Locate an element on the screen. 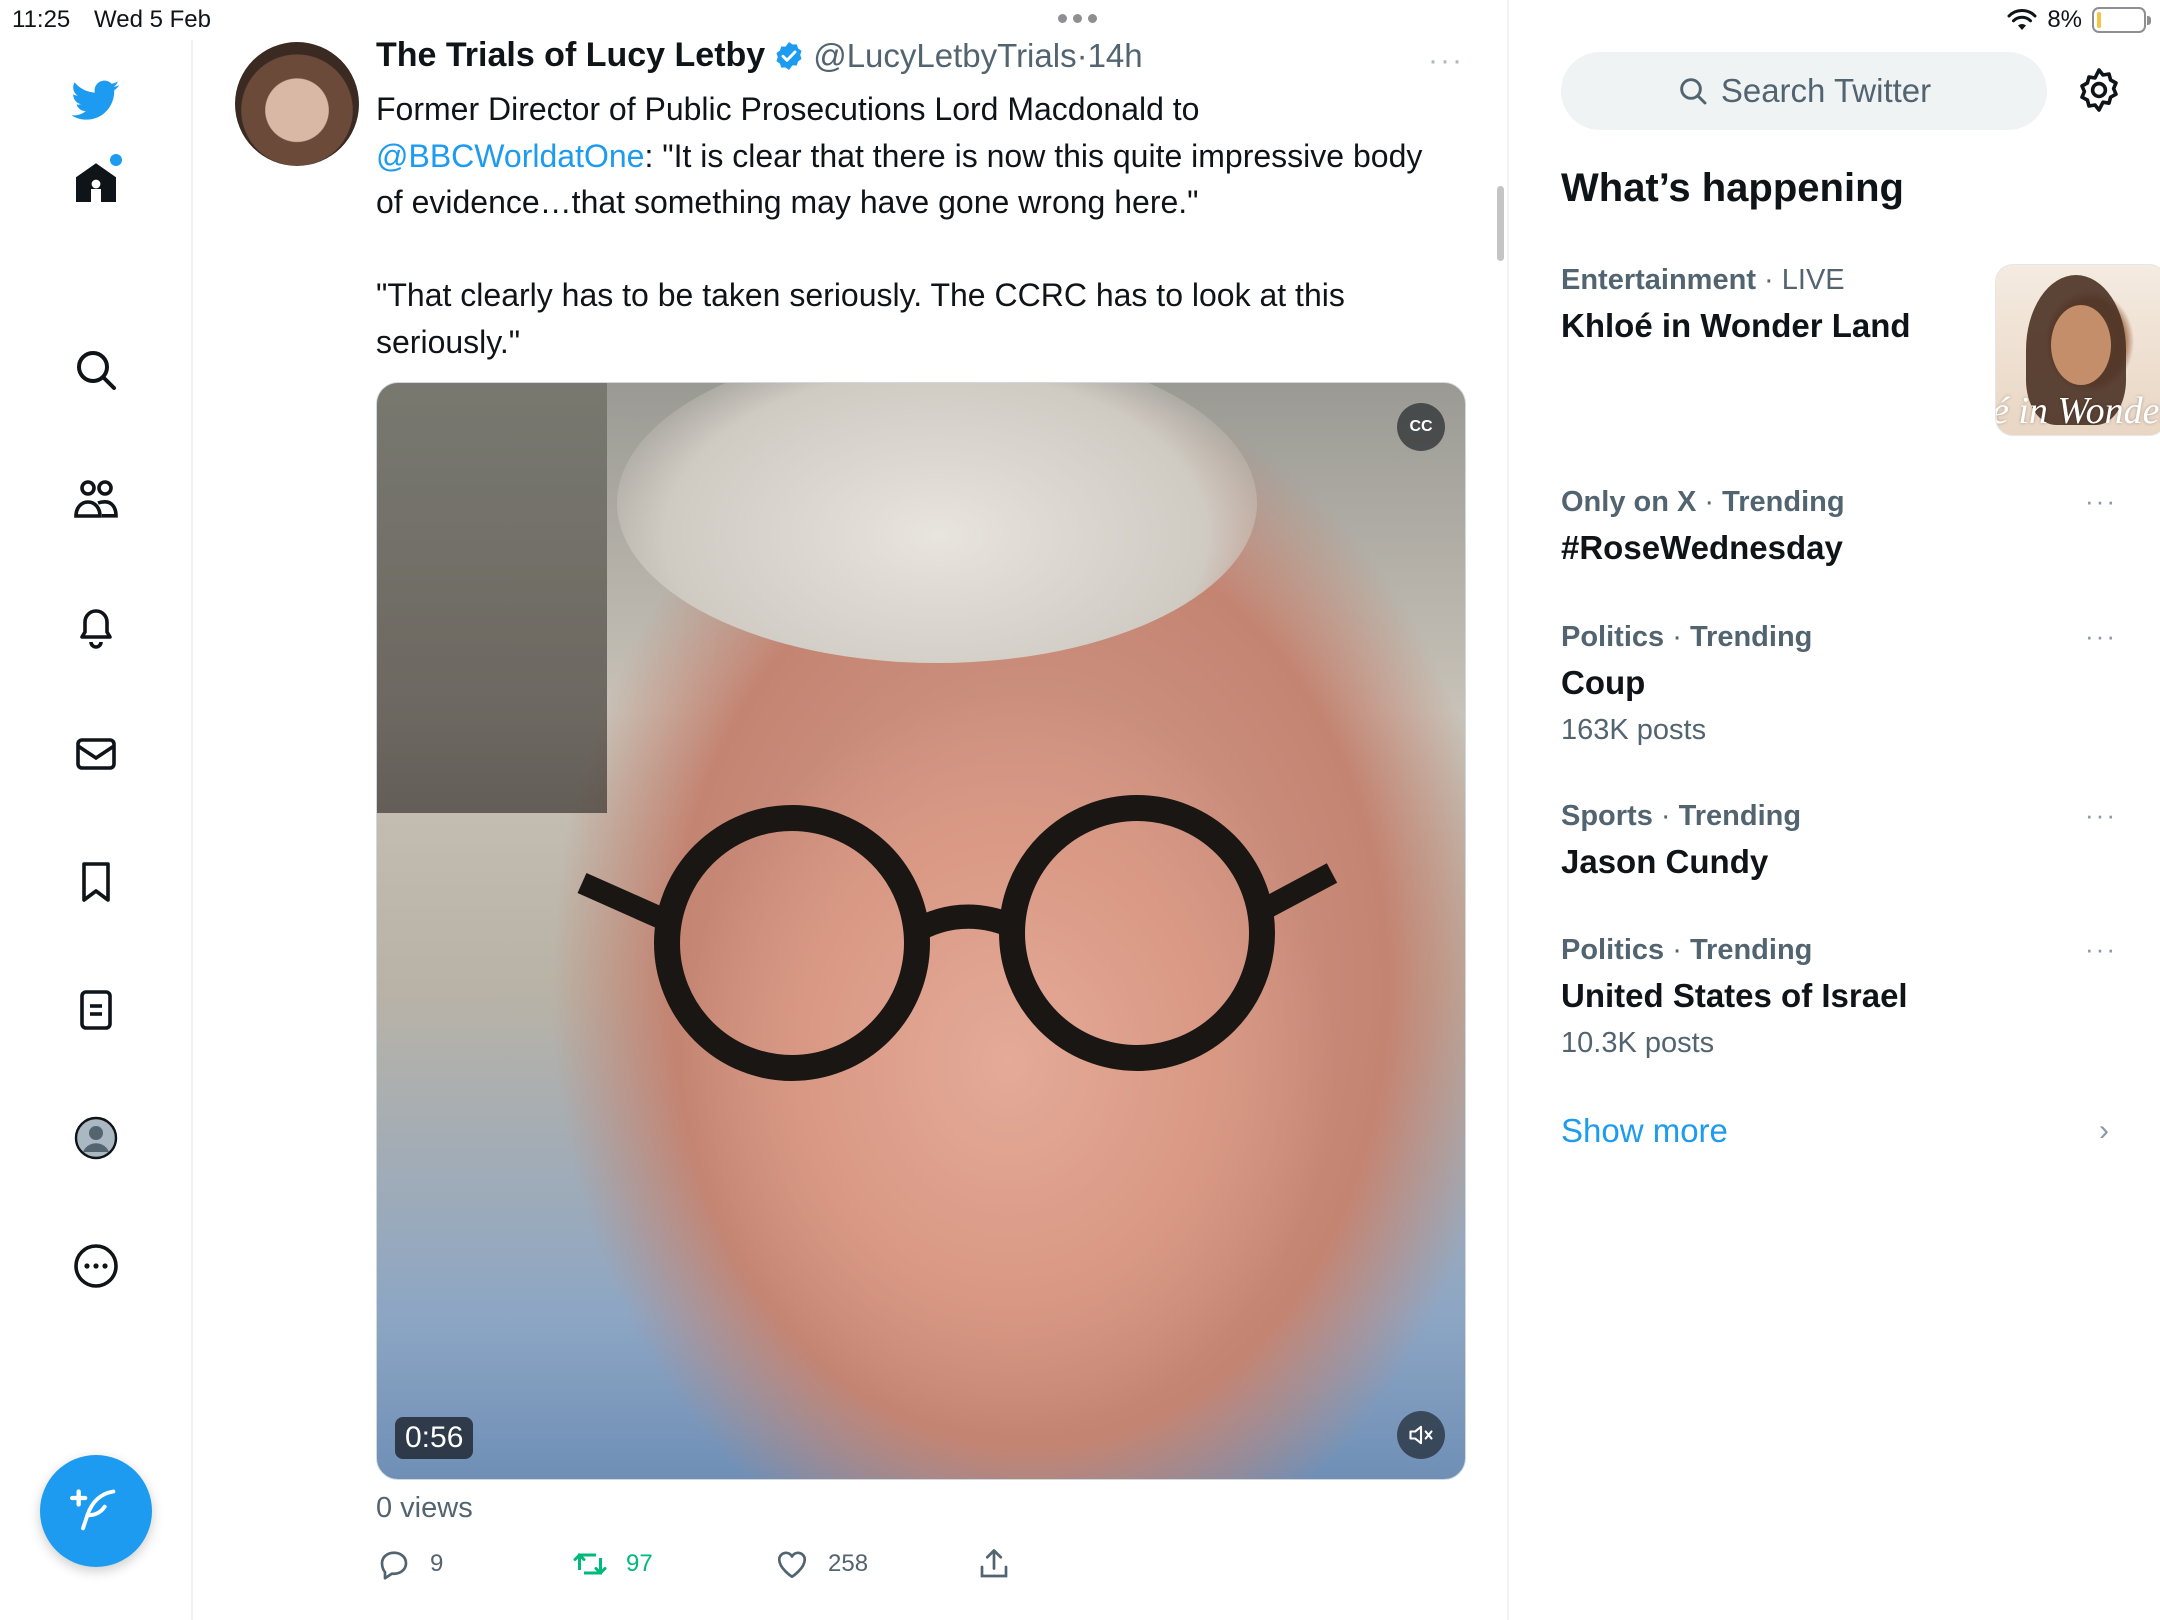 The image size is (2160, 1620). reply-icon is located at coordinates (394, 1565).